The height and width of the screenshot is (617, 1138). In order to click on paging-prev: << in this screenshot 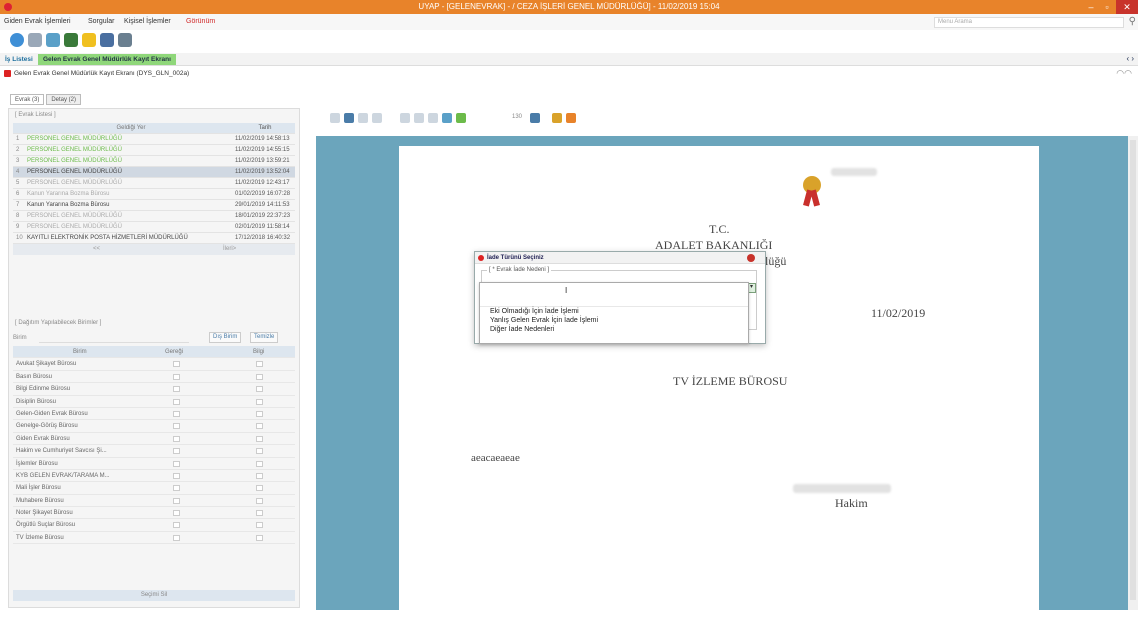, I will do `click(96, 249)`.